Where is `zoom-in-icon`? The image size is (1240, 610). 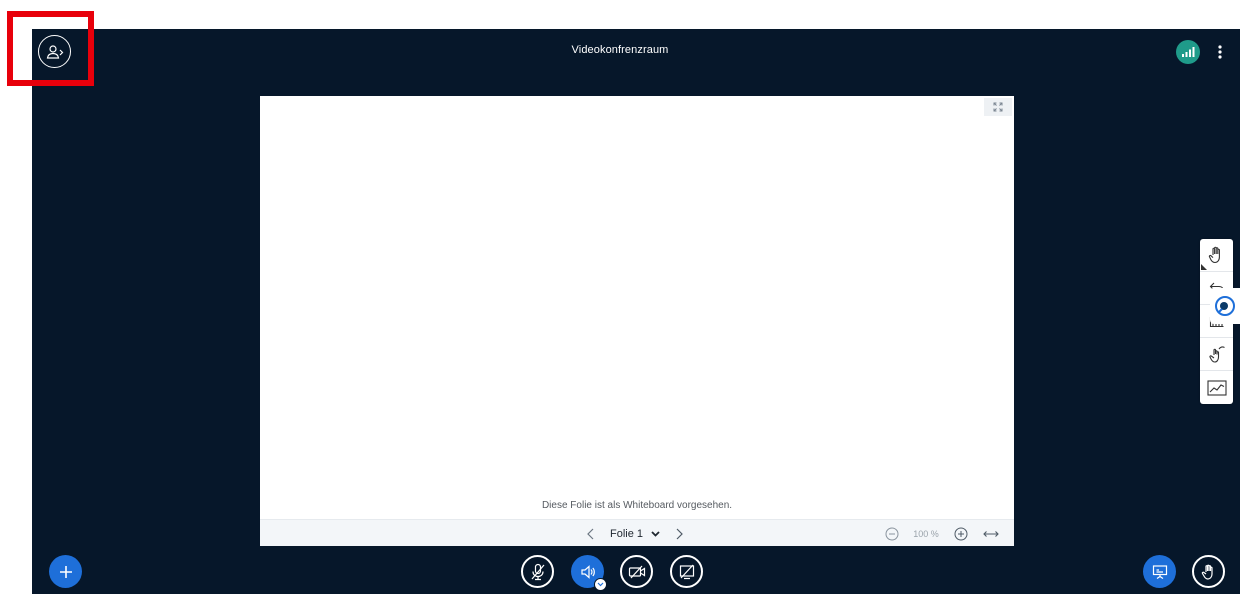
zoom-in-icon is located at coordinates (961, 533).